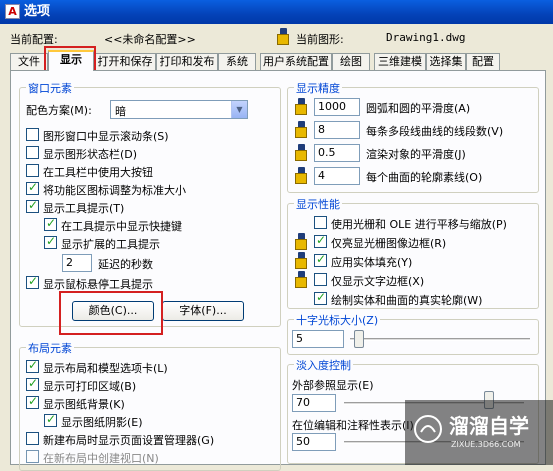 This screenshot has width=553, height=471. What do you see at coordinates (314, 403) in the screenshot?
I see `xref-fade-input: 70` at bounding box center [314, 403].